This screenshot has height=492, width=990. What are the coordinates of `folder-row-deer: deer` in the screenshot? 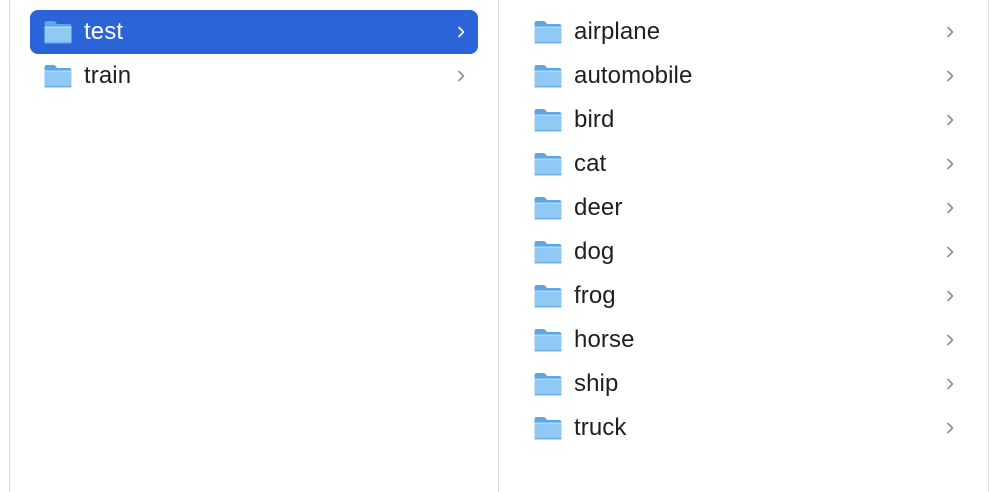 It's located at (744, 208).